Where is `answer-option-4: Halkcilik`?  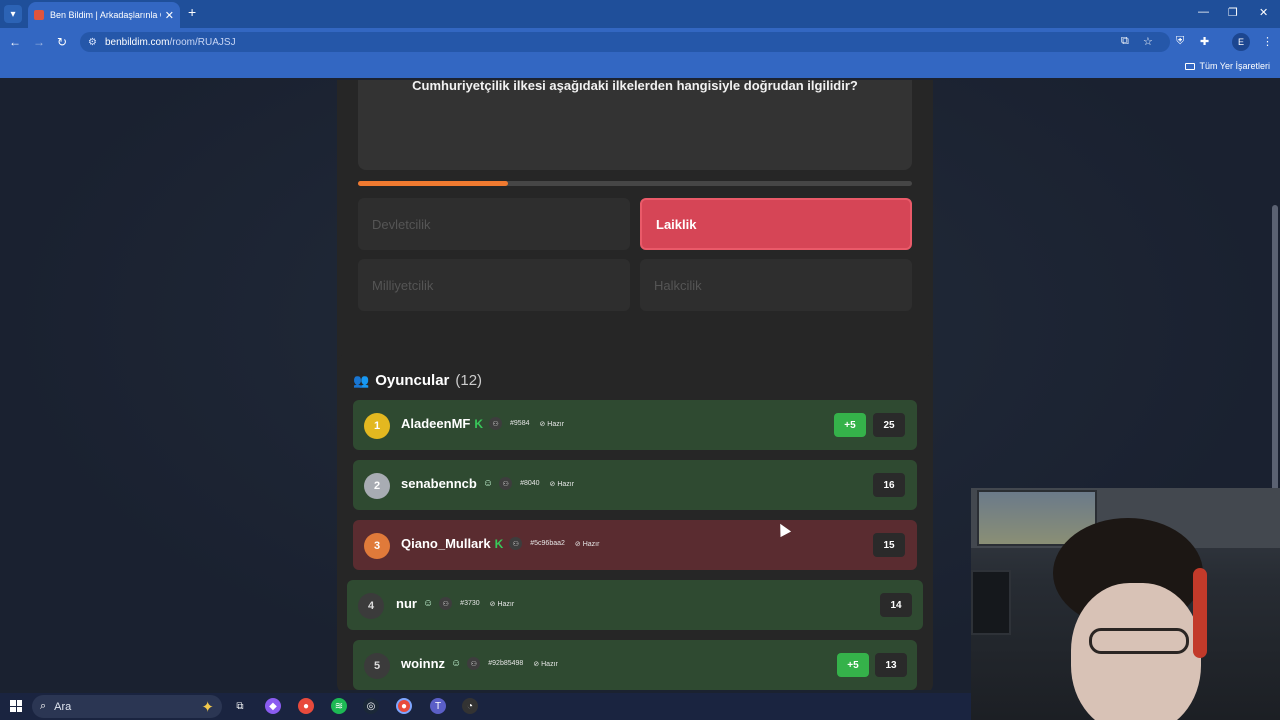
answer-option-4: Halkcilik is located at coordinates (776, 285).